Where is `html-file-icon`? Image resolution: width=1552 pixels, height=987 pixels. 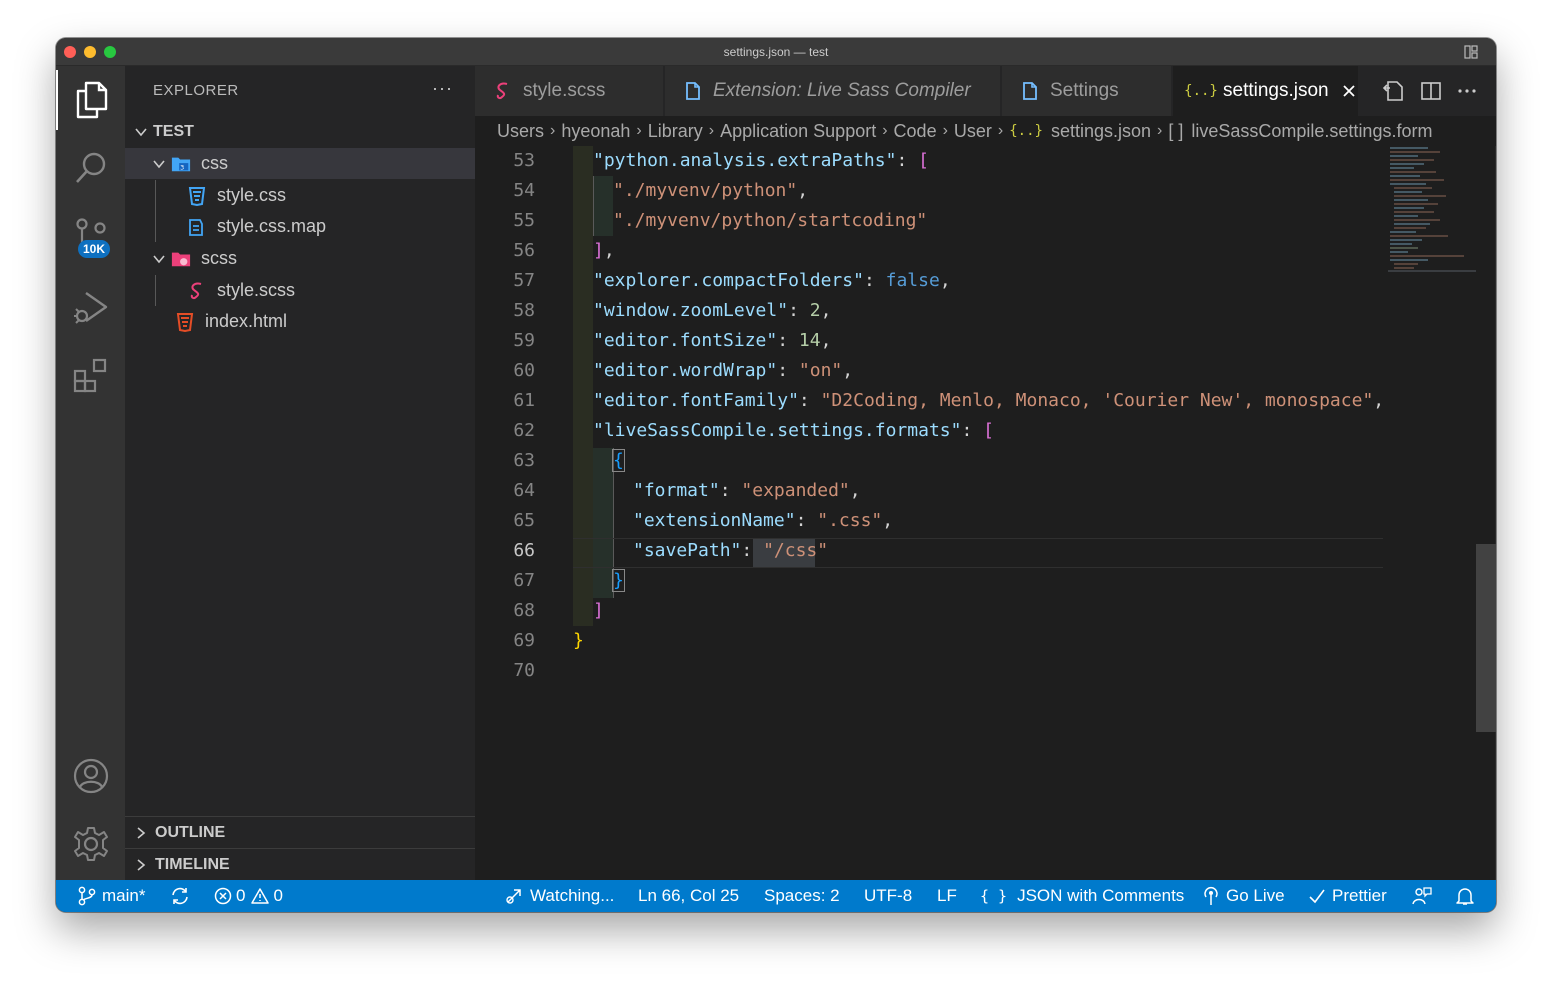
html-file-icon is located at coordinates (185, 322).